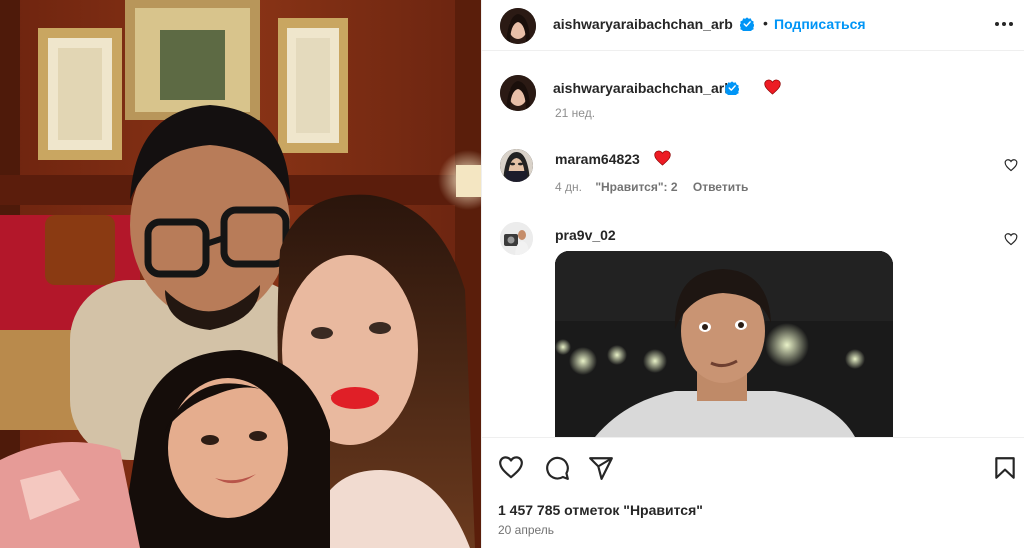 The height and width of the screenshot is (548, 1024). Describe the element at coordinates (1005, 468) in the screenshot. I see `save-bookmark-icon` at that location.